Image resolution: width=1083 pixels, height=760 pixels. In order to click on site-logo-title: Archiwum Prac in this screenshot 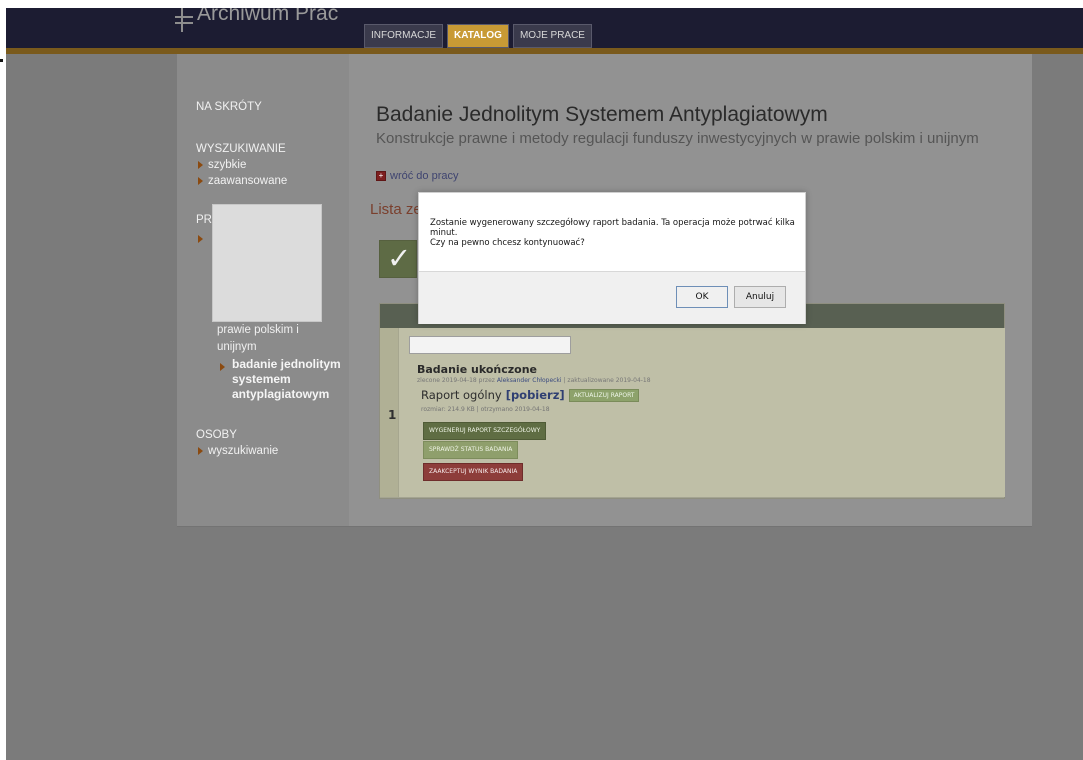, I will do `click(268, 16)`.